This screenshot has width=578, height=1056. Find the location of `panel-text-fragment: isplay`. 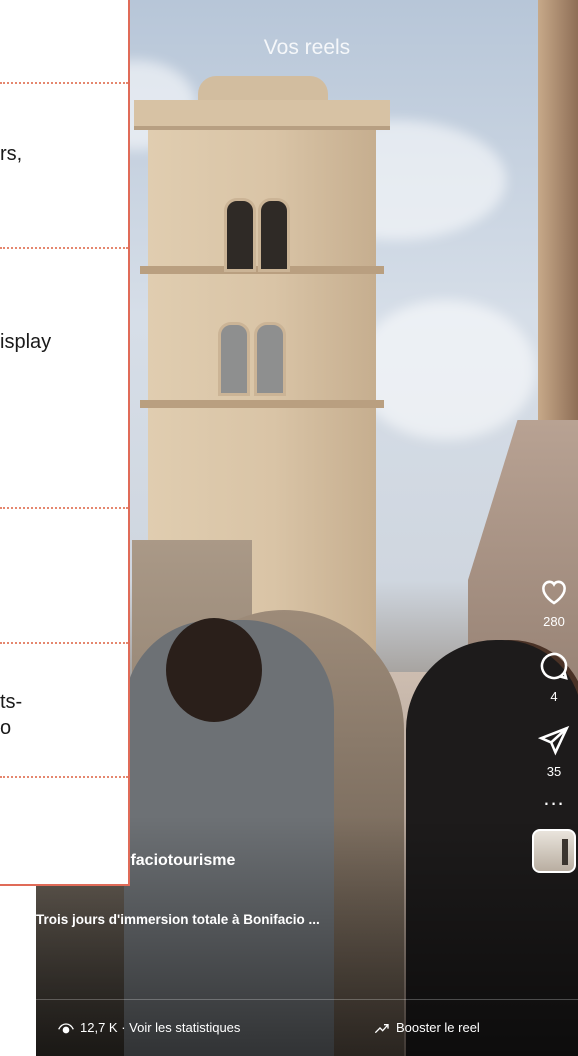

panel-text-fragment: isplay is located at coordinates (26, 342).